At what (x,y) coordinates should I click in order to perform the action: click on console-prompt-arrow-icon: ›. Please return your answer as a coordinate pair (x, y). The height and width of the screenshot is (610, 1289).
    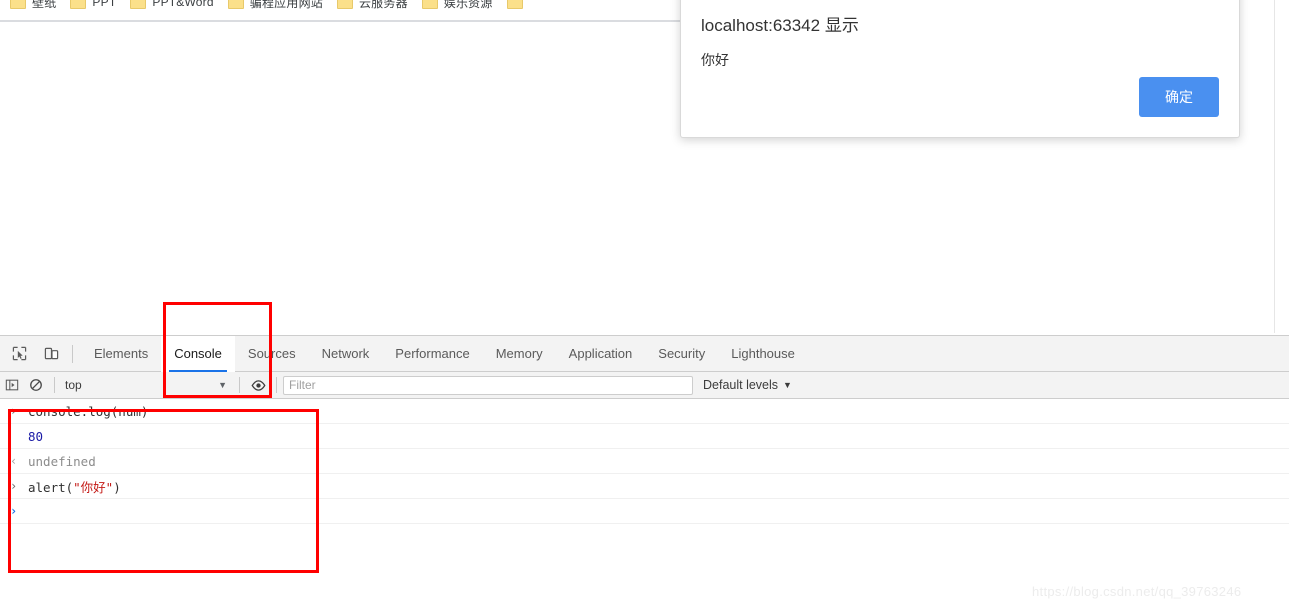
    Looking at the image, I should click on (14, 511).